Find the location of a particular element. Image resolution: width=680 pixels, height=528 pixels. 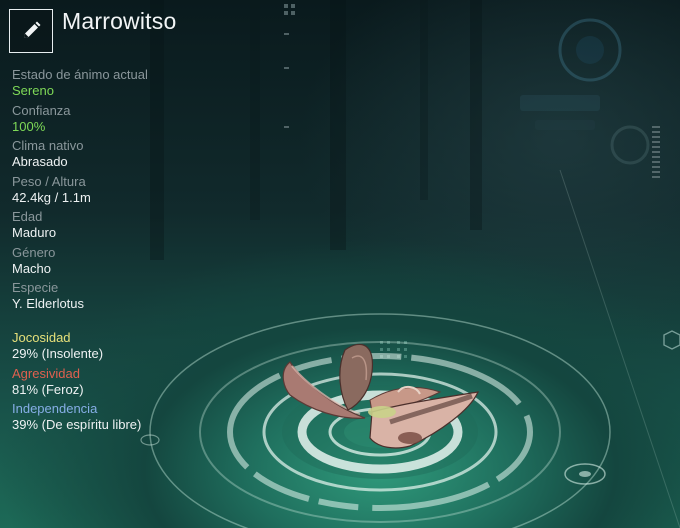

trait-value: 81% (Feroz) is located at coordinates (48, 389).